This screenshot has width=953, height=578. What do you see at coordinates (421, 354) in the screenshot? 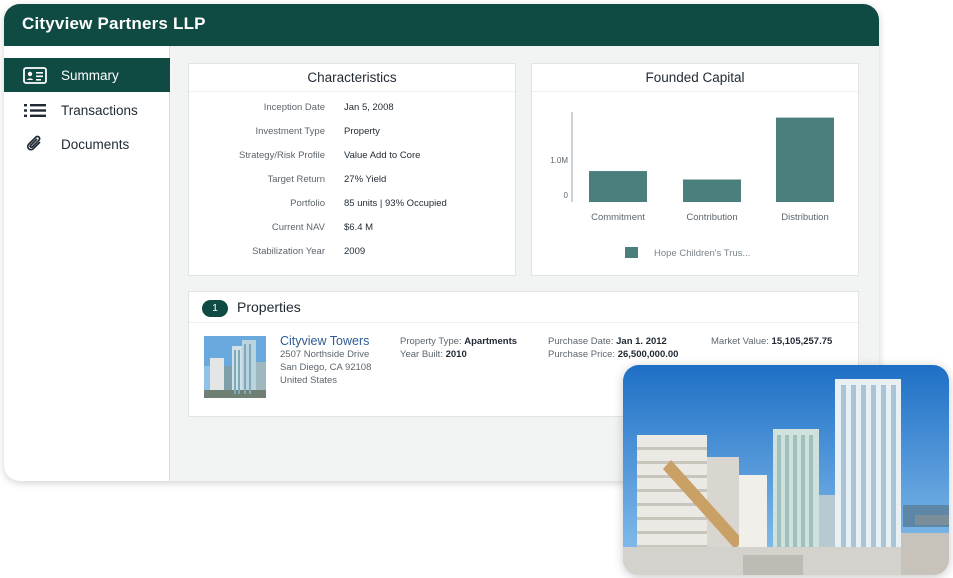
I see `year-built-label: Year Built:` at bounding box center [421, 354].